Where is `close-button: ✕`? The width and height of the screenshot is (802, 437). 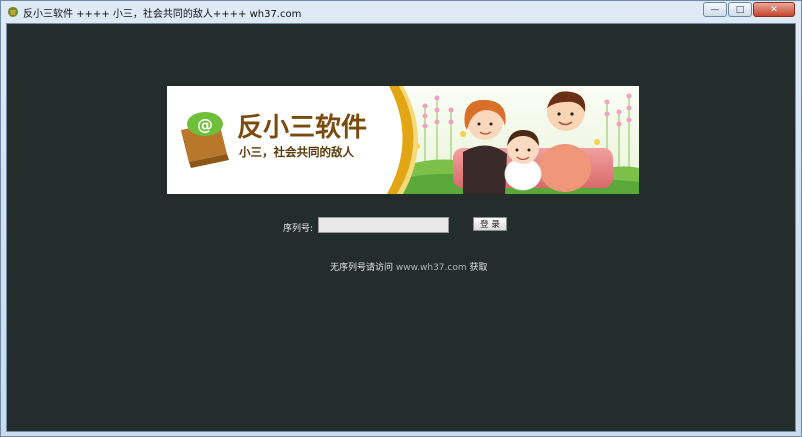 close-button: ✕ is located at coordinates (774, 9).